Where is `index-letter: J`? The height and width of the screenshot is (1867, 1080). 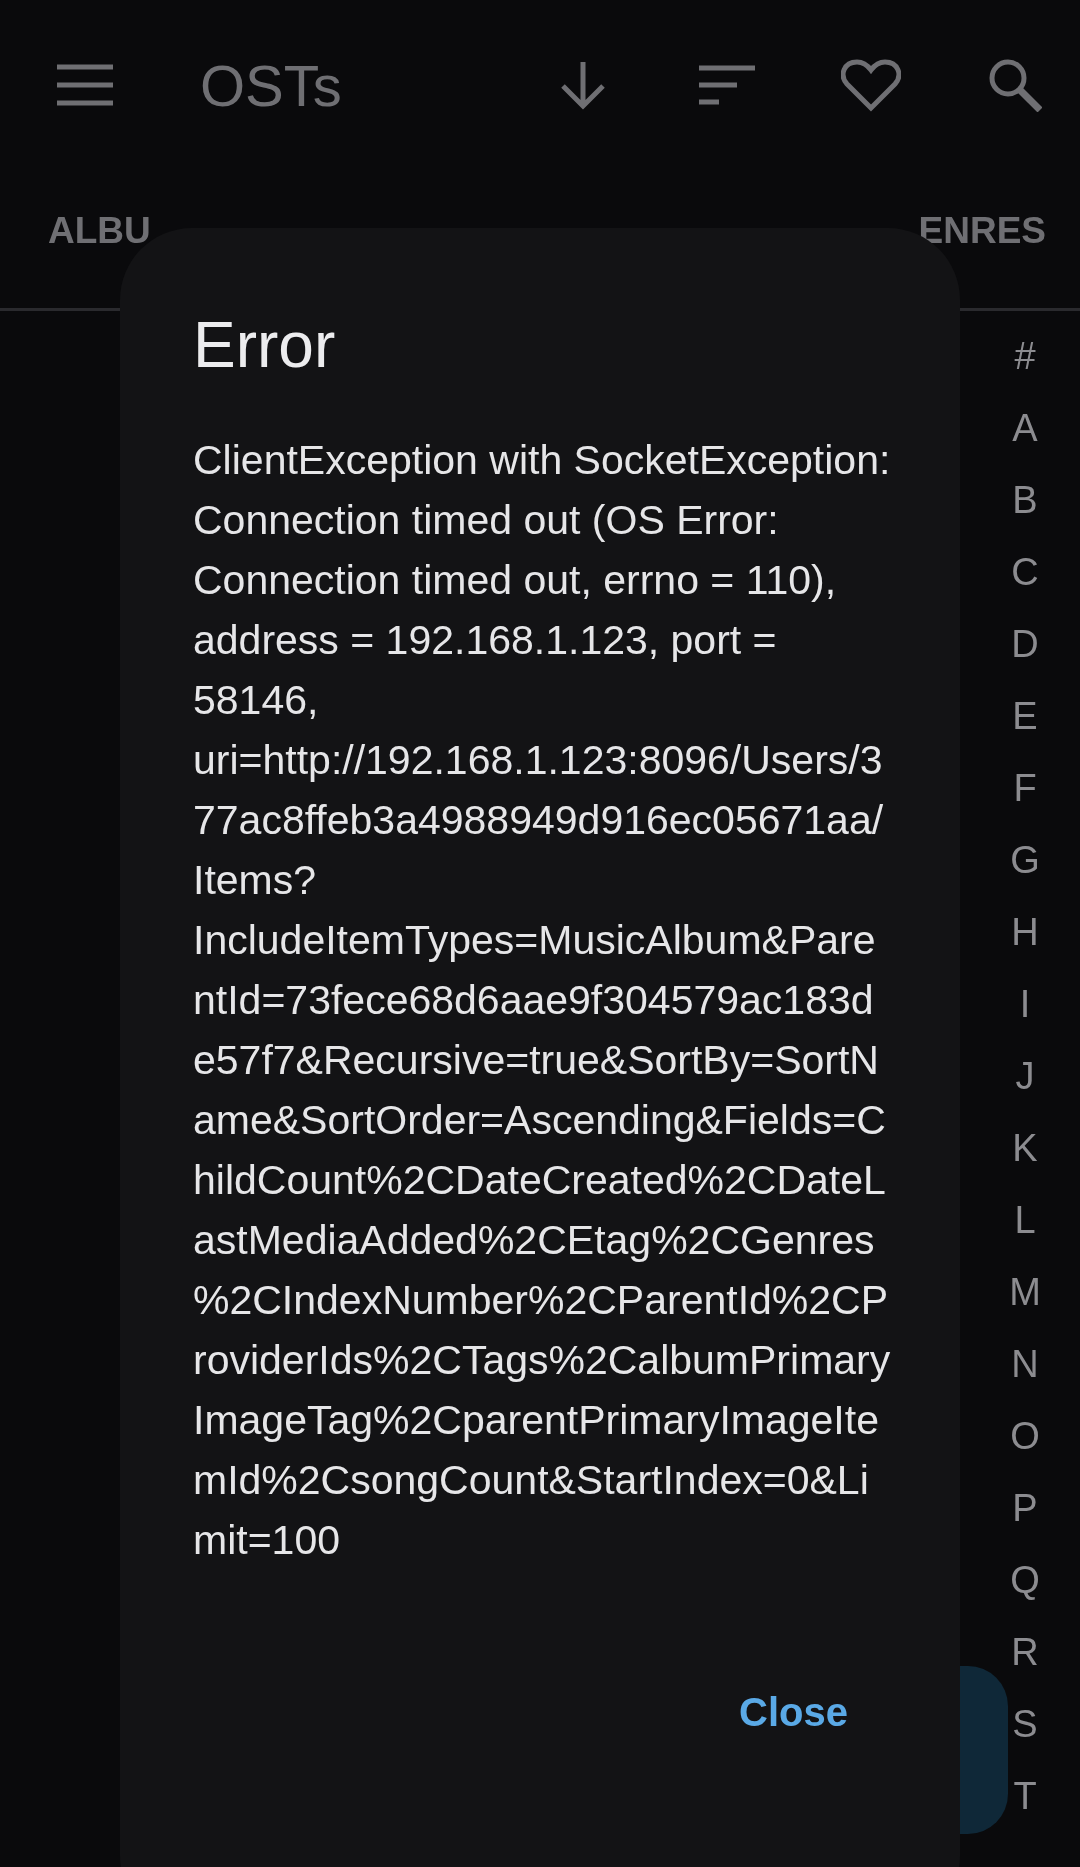 index-letter: J is located at coordinates (1025, 1076).